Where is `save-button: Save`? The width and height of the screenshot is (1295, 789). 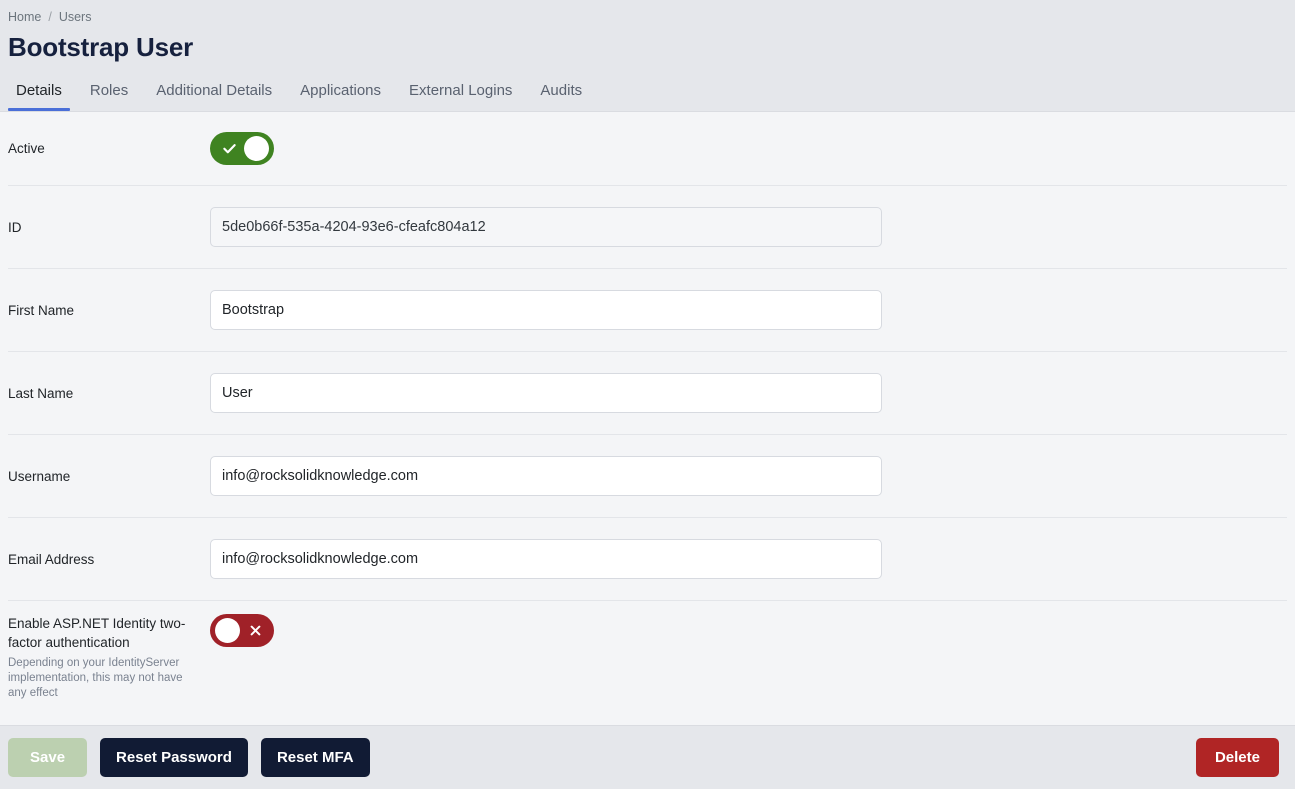
save-button: Save is located at coordinates (48, 757).